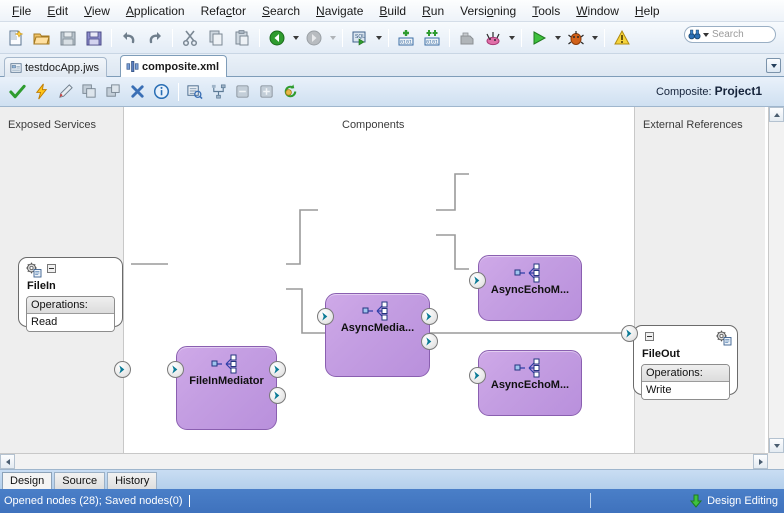  I want to click on search-input: Search, so click(730, 34).